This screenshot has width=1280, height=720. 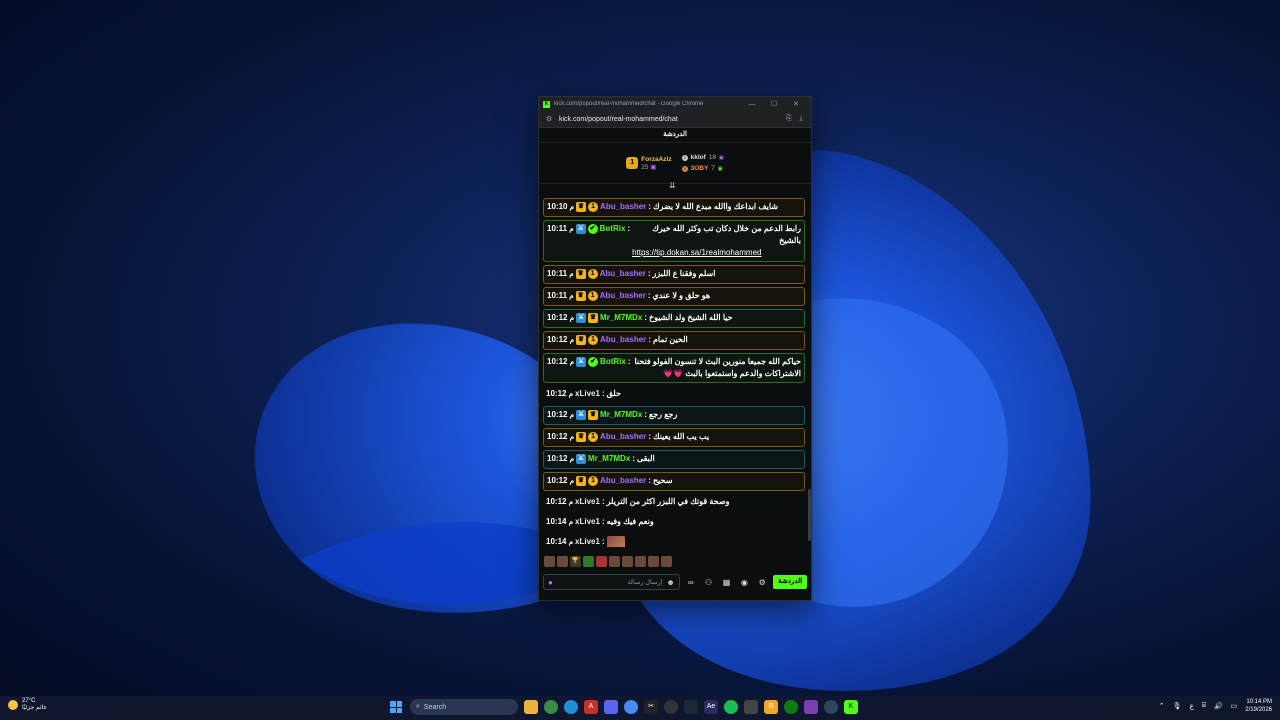 I want to click on obs-icon, so click(x=671, y=707).